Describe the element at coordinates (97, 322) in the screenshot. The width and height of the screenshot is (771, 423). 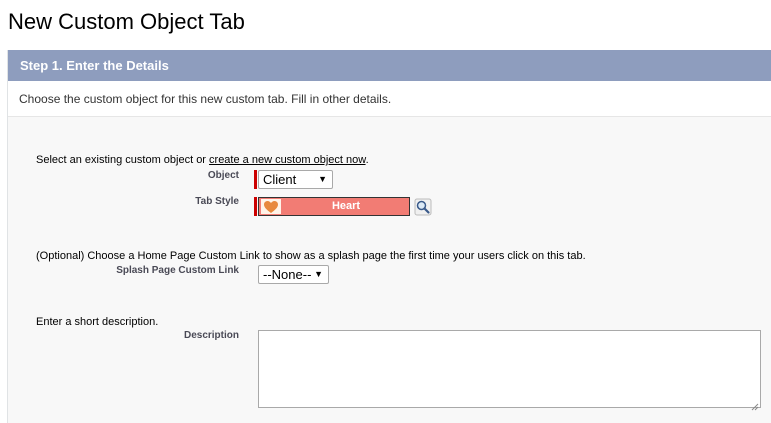
I see `description-instruction: Enter a short description.` at that location.